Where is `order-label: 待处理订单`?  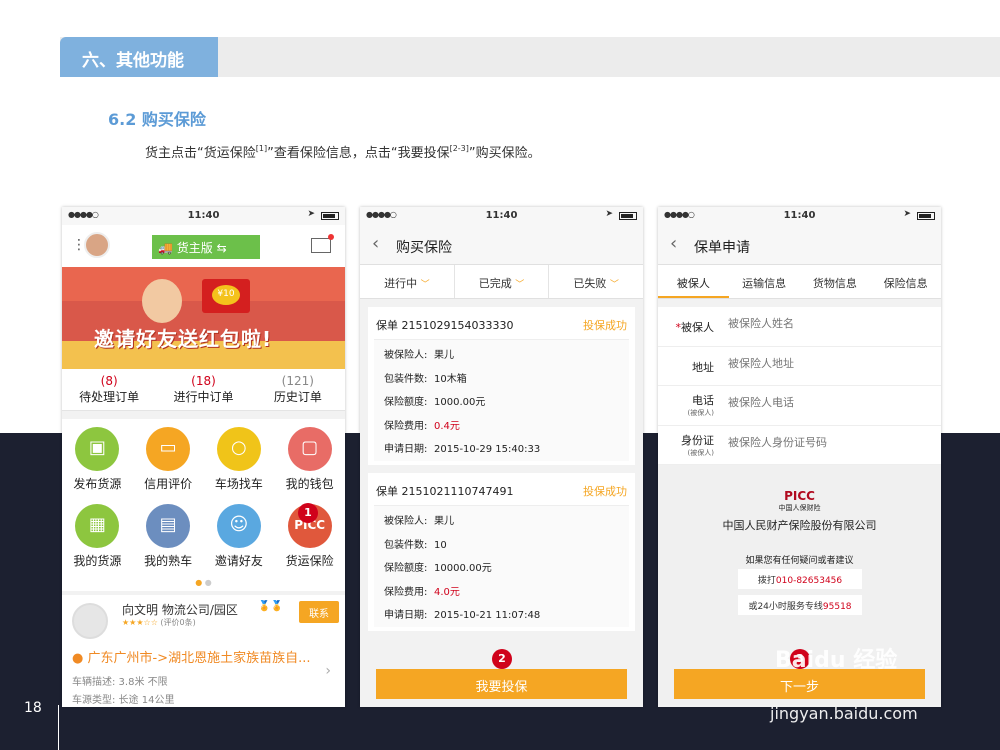 order-label: 待处理订单 is located at coordinates (109, 397).